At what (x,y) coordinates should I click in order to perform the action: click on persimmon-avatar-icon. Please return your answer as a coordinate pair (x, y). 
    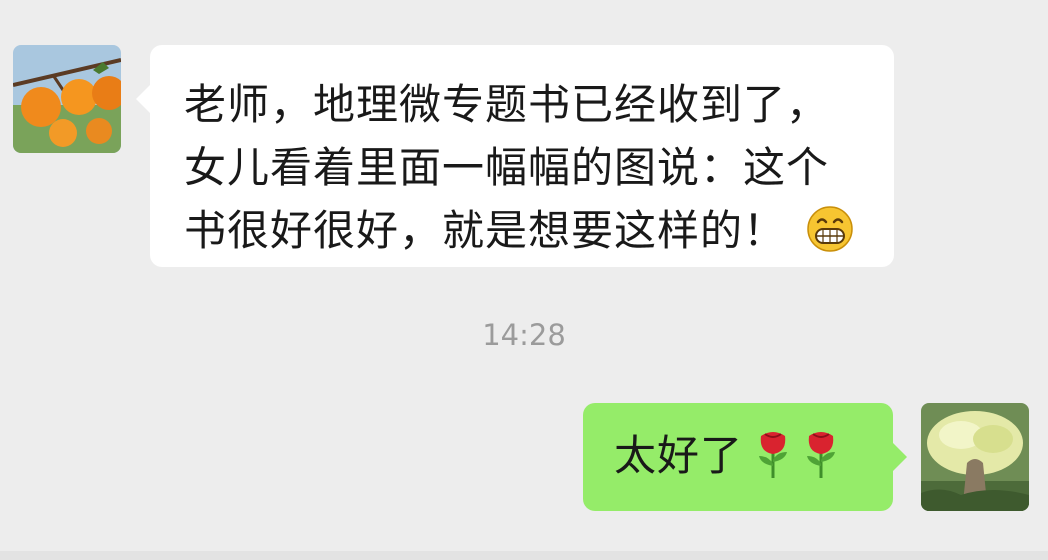
    Looking at the image, I should click on (67, 99).